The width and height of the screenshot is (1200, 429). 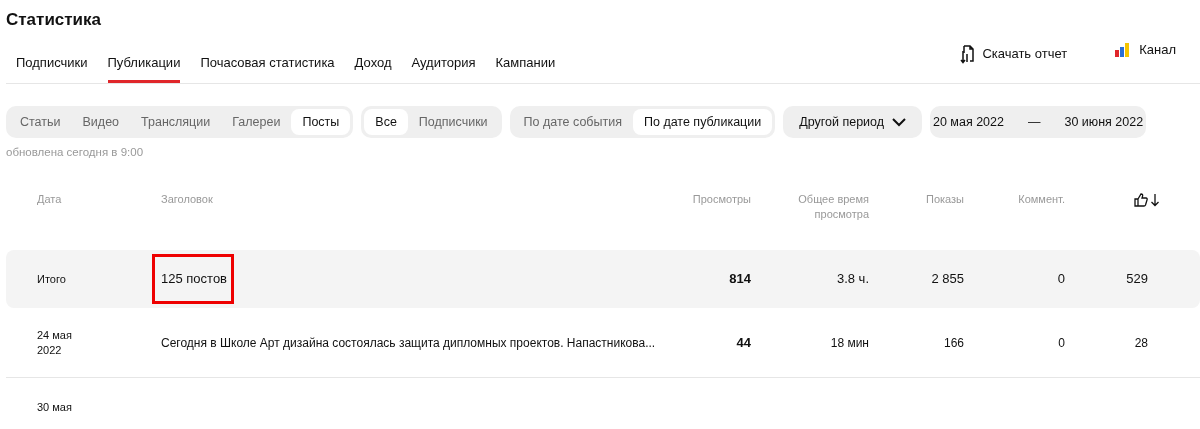 I want to click on watch-time-cell-text: 18 мин, so click(x=849, y=342).